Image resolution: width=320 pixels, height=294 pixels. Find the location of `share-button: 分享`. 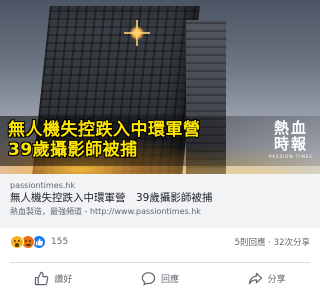

share-button: 分享 is located at coordinates (267, 278).